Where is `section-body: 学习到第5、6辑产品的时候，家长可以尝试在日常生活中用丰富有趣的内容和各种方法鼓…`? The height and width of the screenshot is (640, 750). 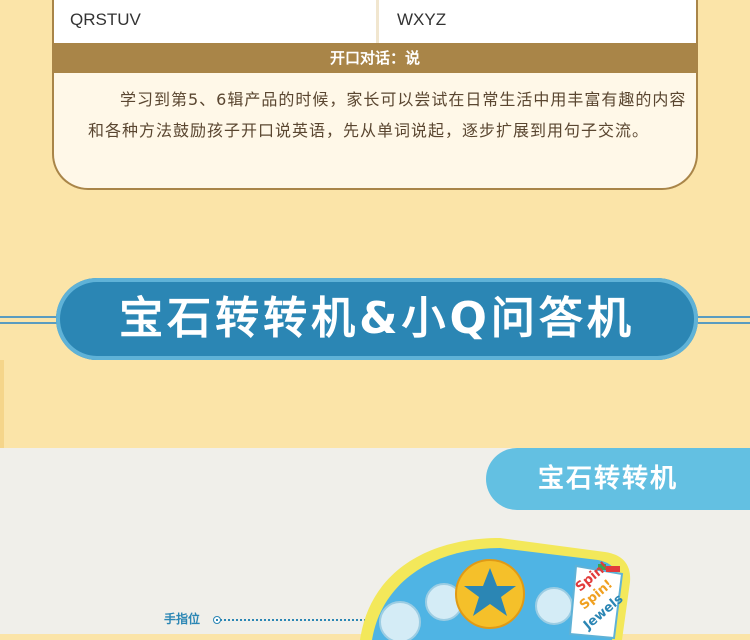
section-body: 学习到第5、6辑产品的时候，家长可以尝试在日常生活中用丰富有趣的内容和各种方法鼓… is located at coordinates (388, 115).